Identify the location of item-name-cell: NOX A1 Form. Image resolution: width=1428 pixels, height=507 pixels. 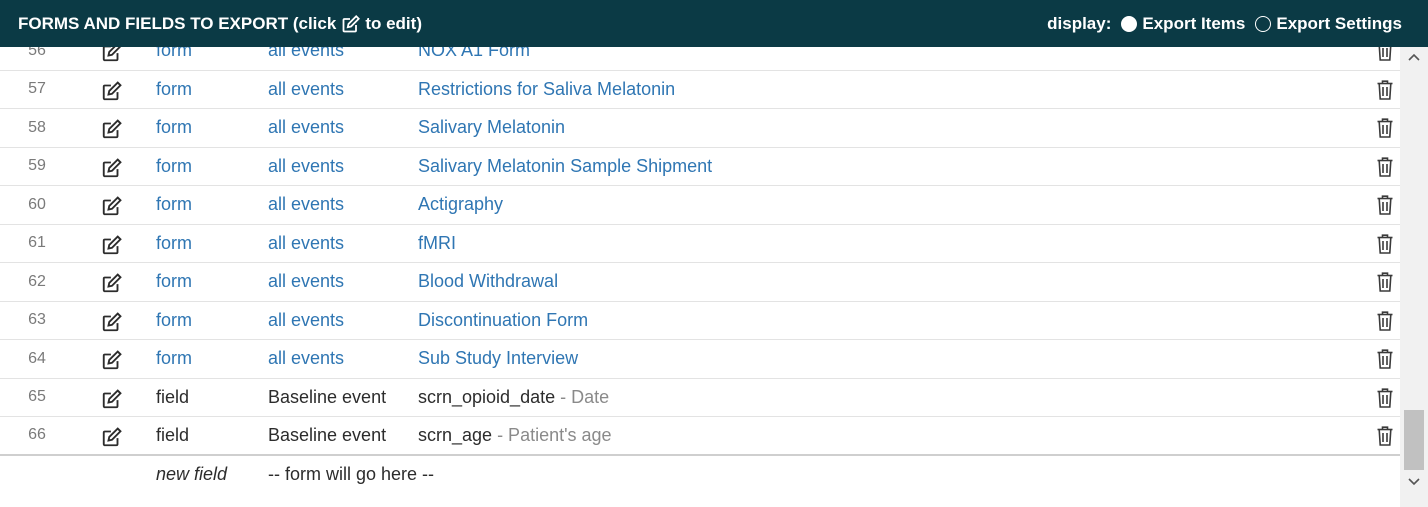
(474, 54).